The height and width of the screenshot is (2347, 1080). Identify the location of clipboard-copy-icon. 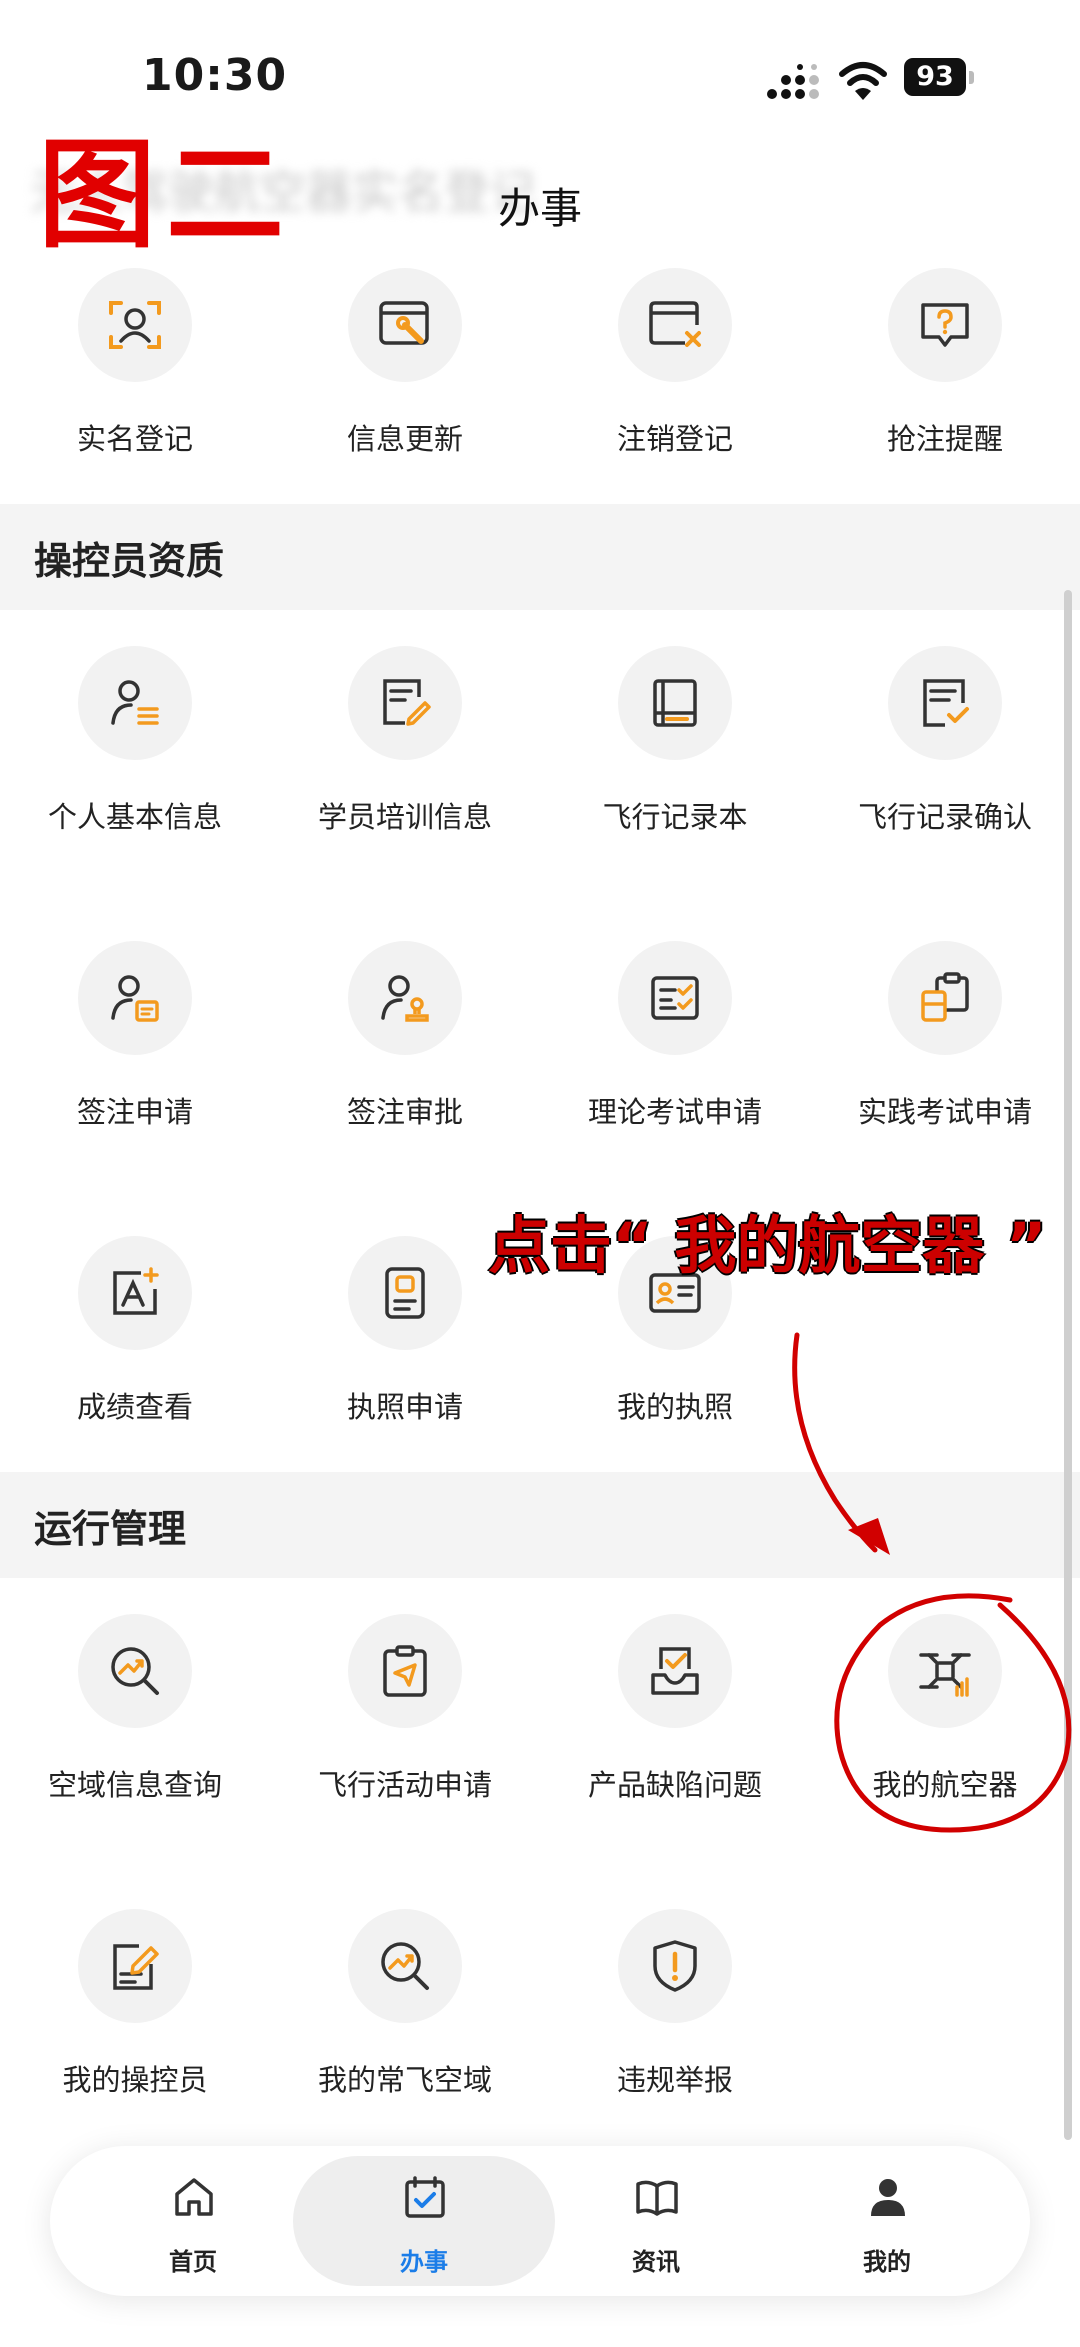
(945, 998).